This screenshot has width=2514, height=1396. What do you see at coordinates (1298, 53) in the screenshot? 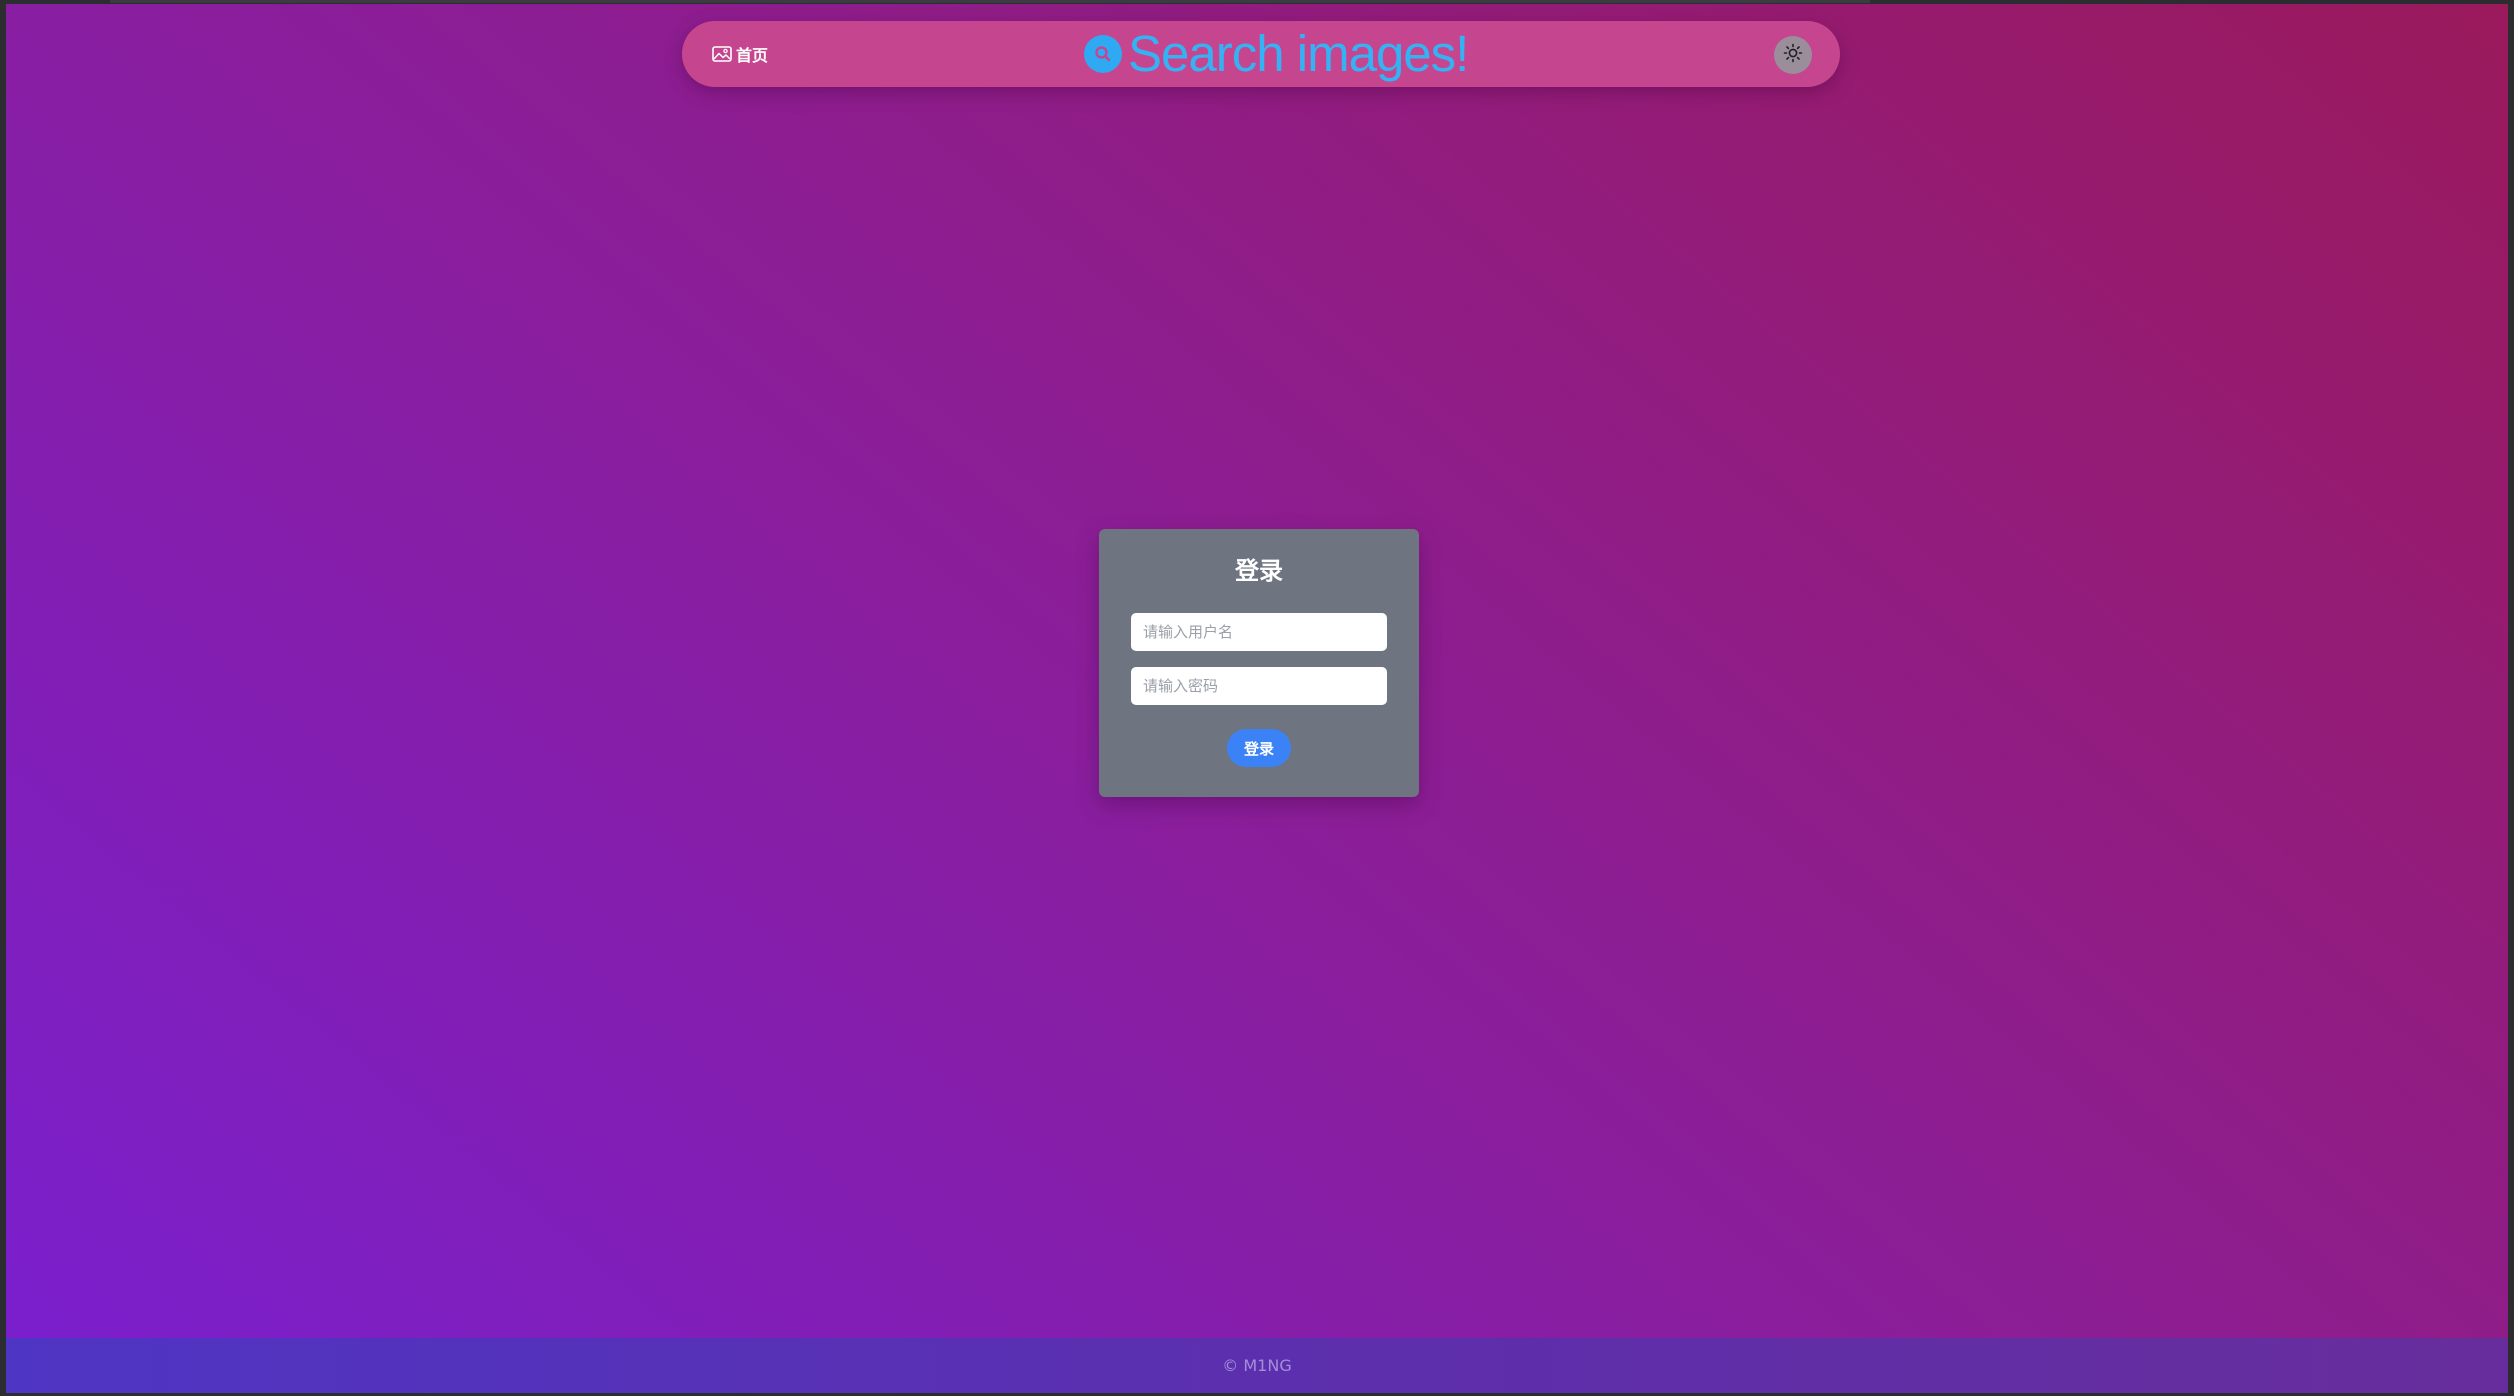
I see `search-title: Search images!` at bounding box center [1298, 53].